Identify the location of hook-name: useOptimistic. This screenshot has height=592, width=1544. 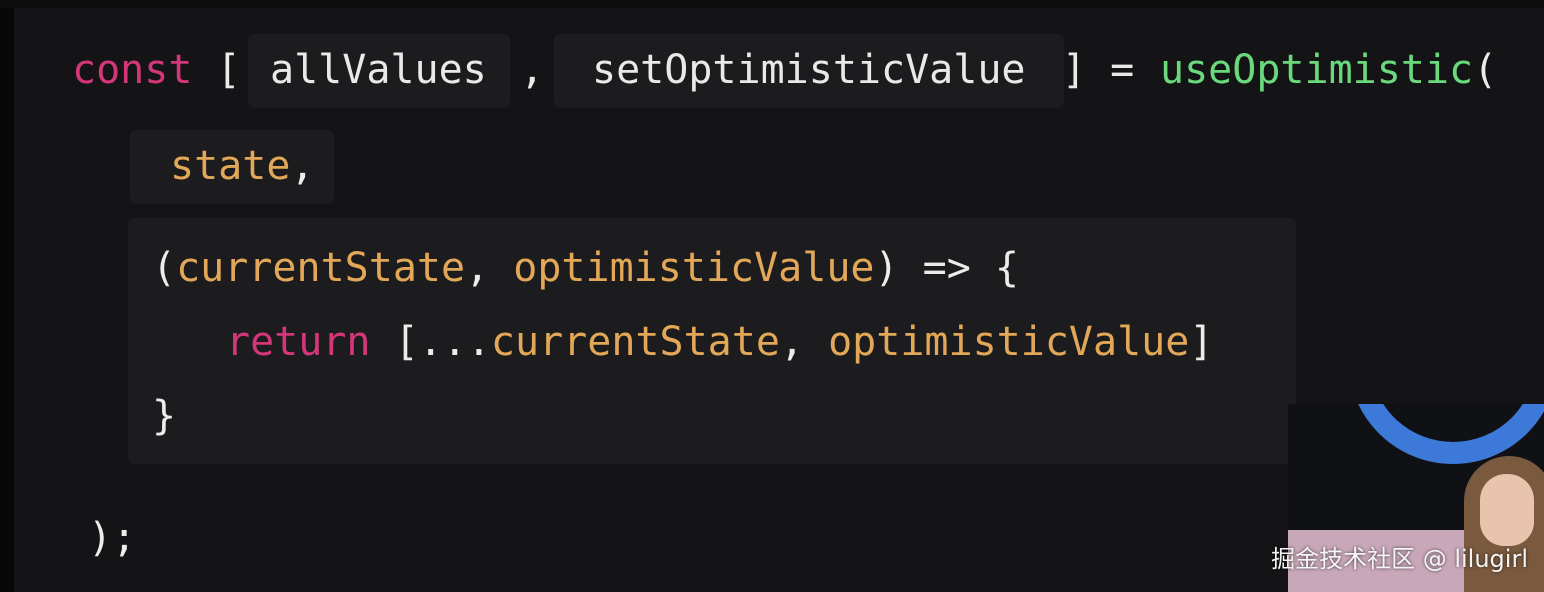
(1317, 70).